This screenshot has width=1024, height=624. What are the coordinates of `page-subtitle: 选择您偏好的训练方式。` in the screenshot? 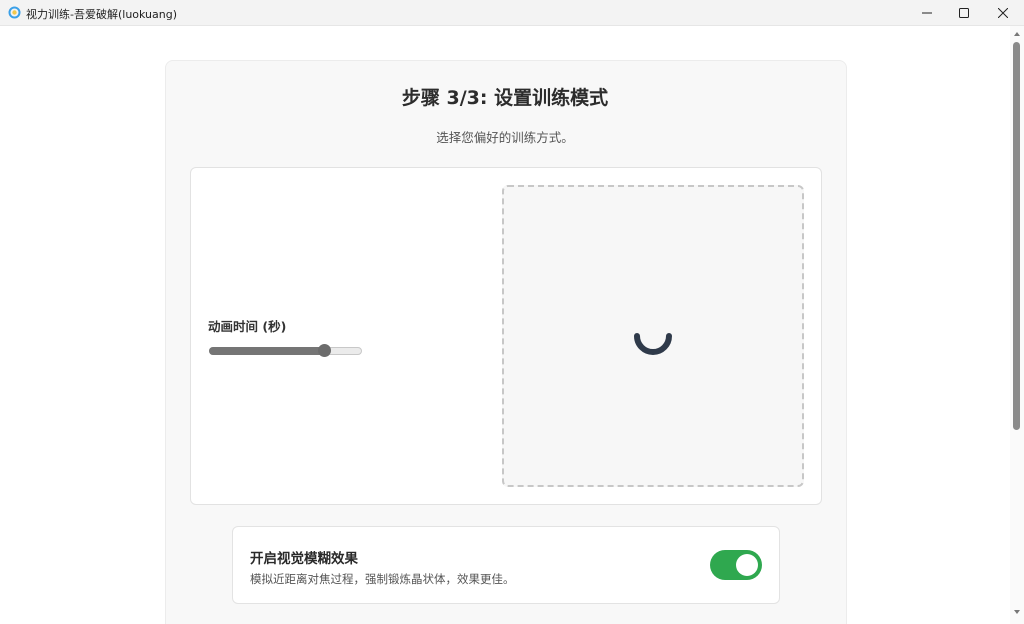 It's located at (505, 137).